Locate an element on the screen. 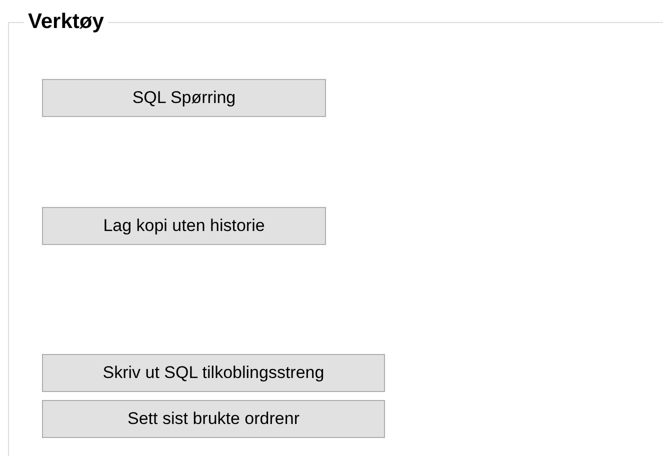 This screenshot has height=456, width=663. tool-button: SQL Spørring is located at coordinates (184, 98).